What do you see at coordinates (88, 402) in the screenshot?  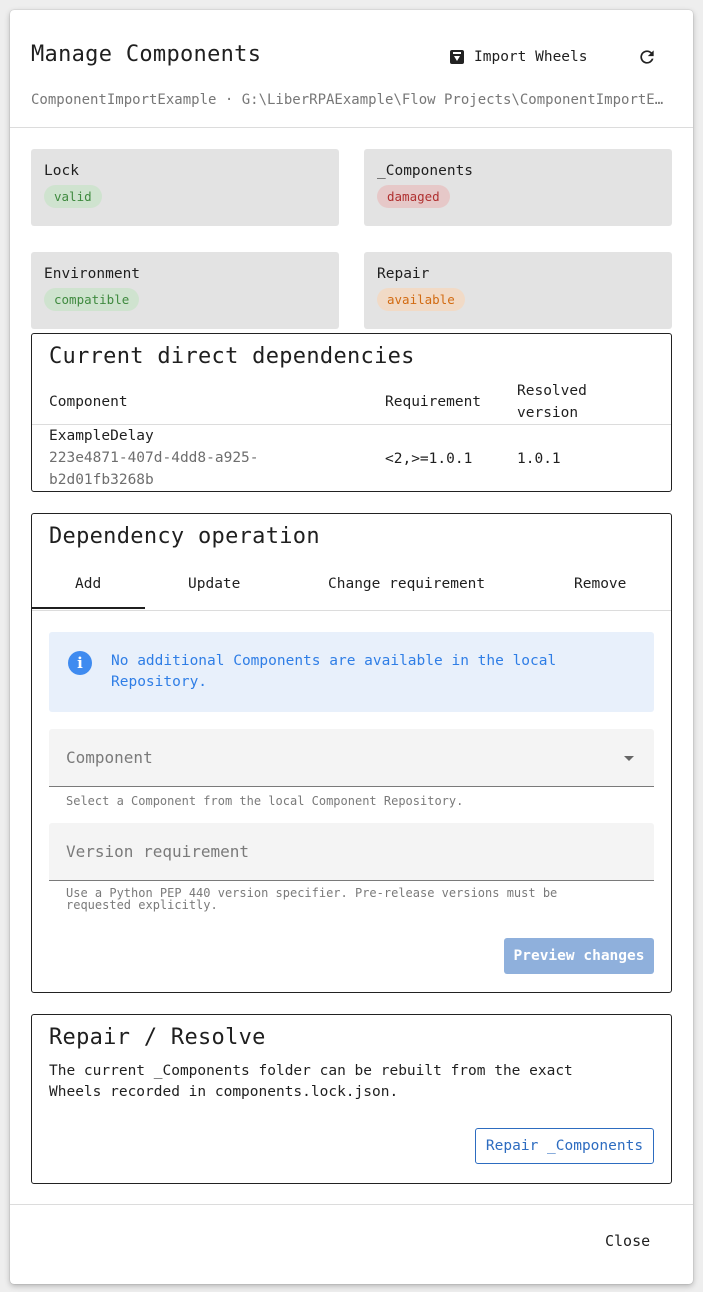 I see `column-component: Component` at bounding box center [88, 402].